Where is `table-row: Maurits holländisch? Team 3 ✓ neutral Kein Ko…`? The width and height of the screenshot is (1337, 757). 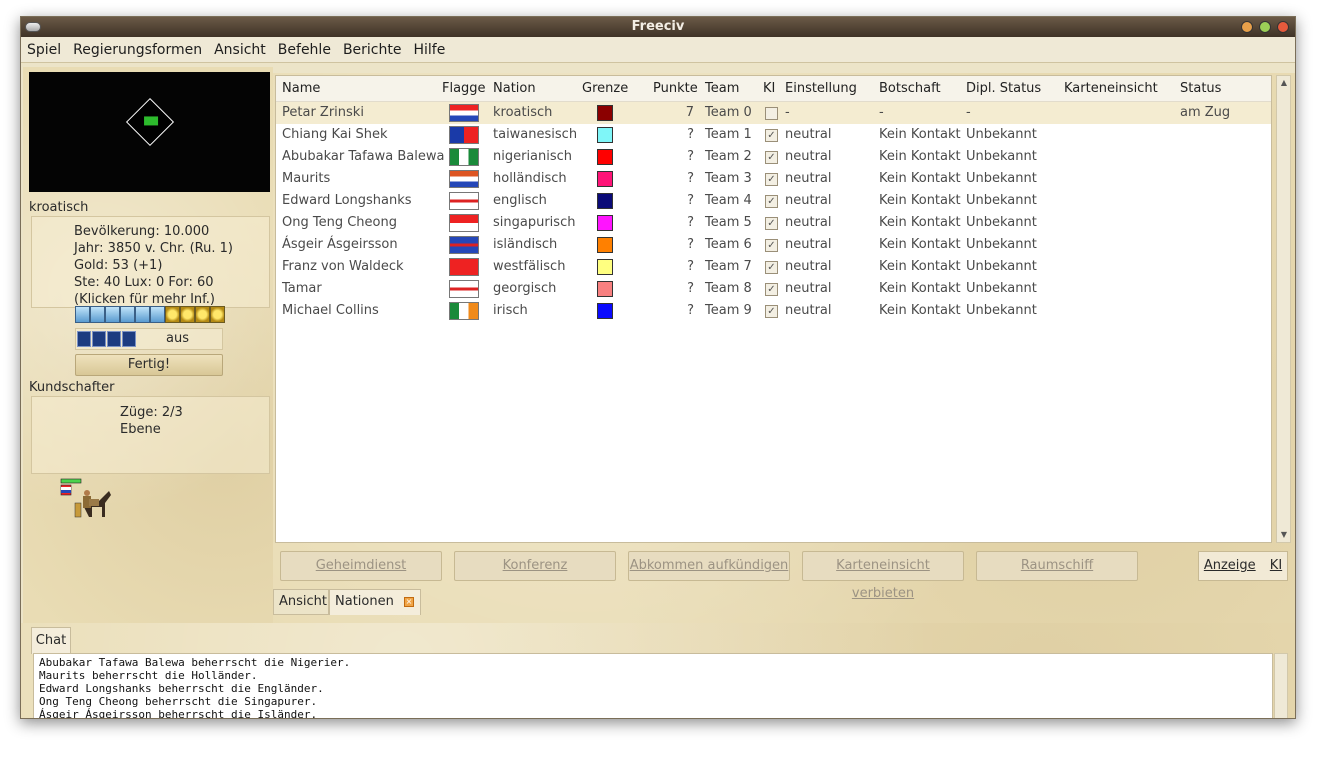
table-row: Maurits holländisch? Team 3 ✓ neutral Kein Ko… is located at coordinates (773, 179).